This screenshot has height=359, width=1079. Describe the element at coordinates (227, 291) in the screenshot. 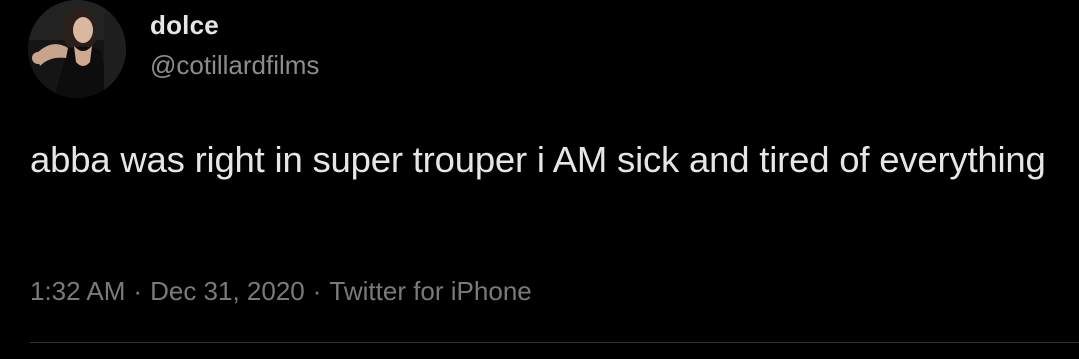

I see `tweet-date: Dec 31, 2020` at that location.